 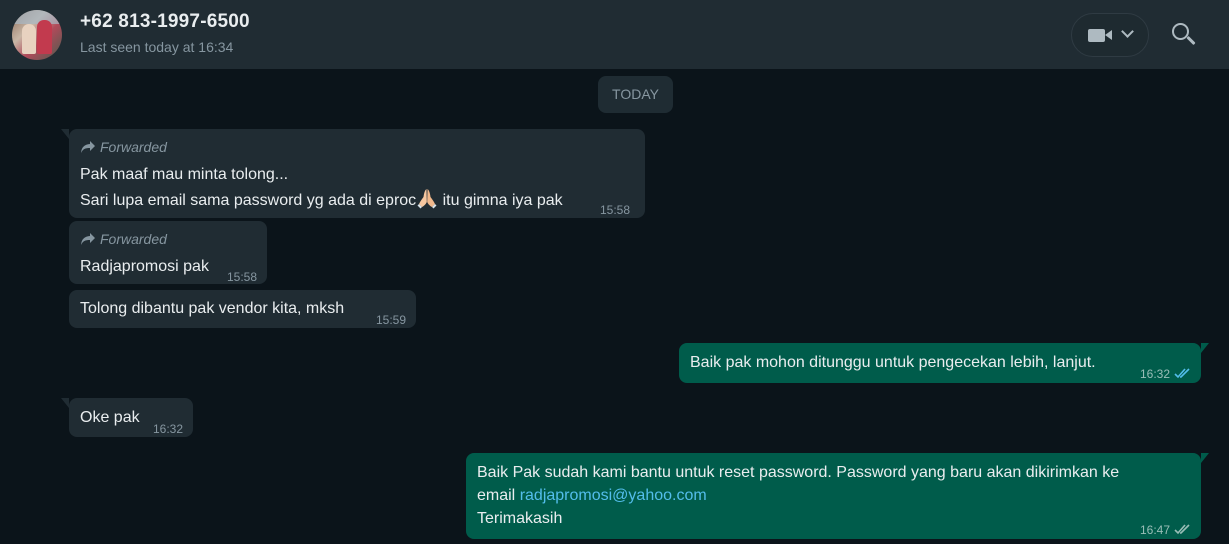 What do you see at coordinates (1183, 375) in the screenshot?
I see `read-receipt-icon` at bounding box center [1183, 375].